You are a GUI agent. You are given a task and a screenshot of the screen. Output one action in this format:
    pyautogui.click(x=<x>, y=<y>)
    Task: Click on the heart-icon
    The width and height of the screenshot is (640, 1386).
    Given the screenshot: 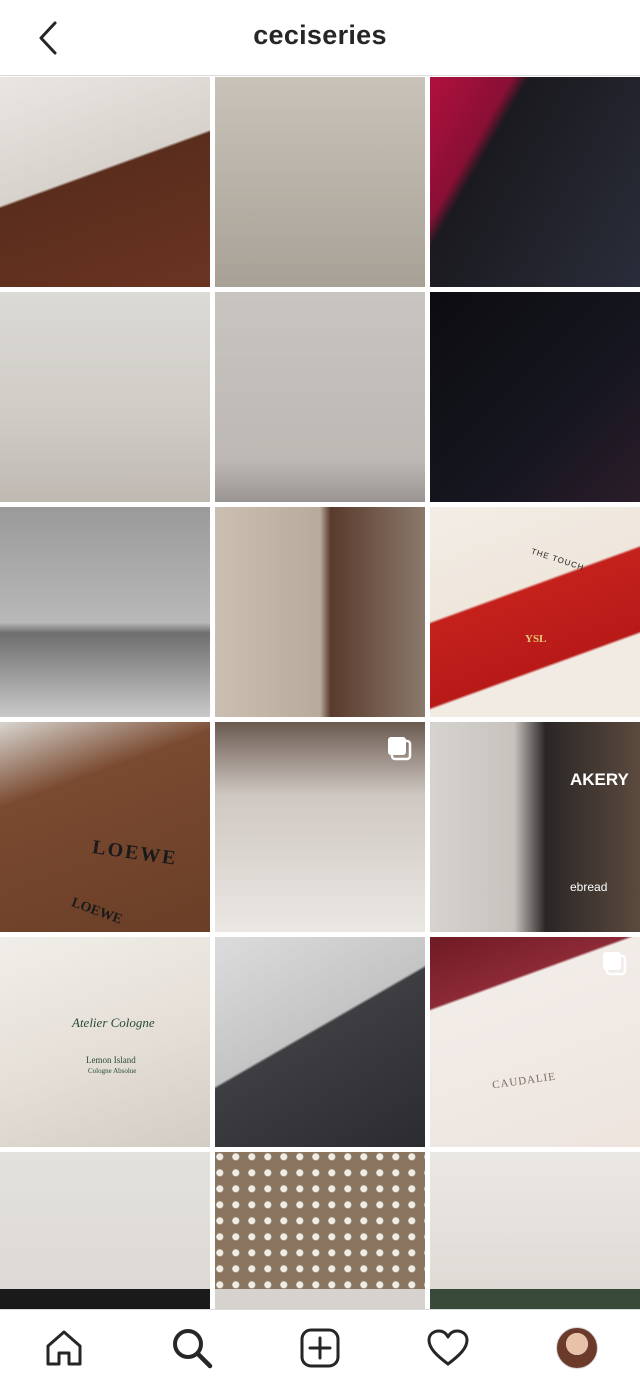 What is the action you would take?
    pyautogui.click(x=448, y=1347)
    